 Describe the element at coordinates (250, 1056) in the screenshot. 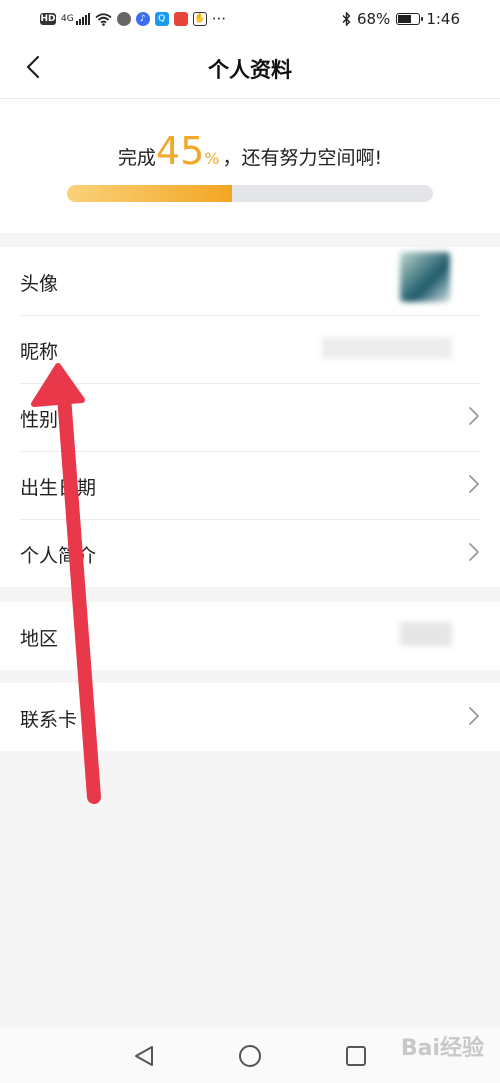

I see `circle-home-icon` at that location.